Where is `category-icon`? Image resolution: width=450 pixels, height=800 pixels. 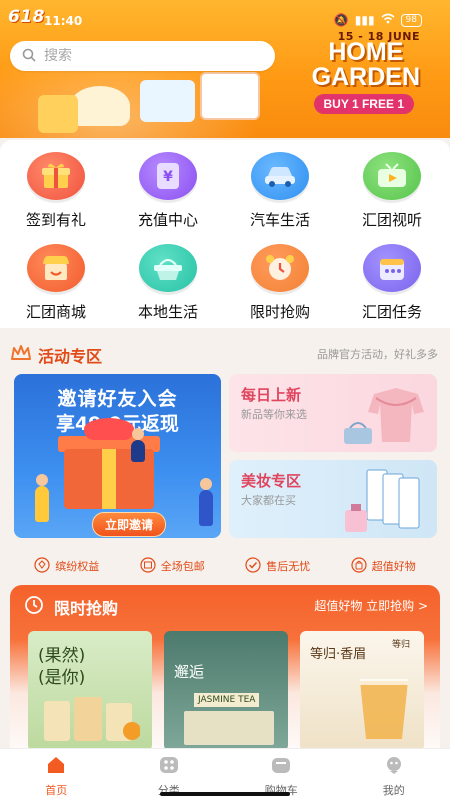
category-icon is located at coordinates (169, 767).